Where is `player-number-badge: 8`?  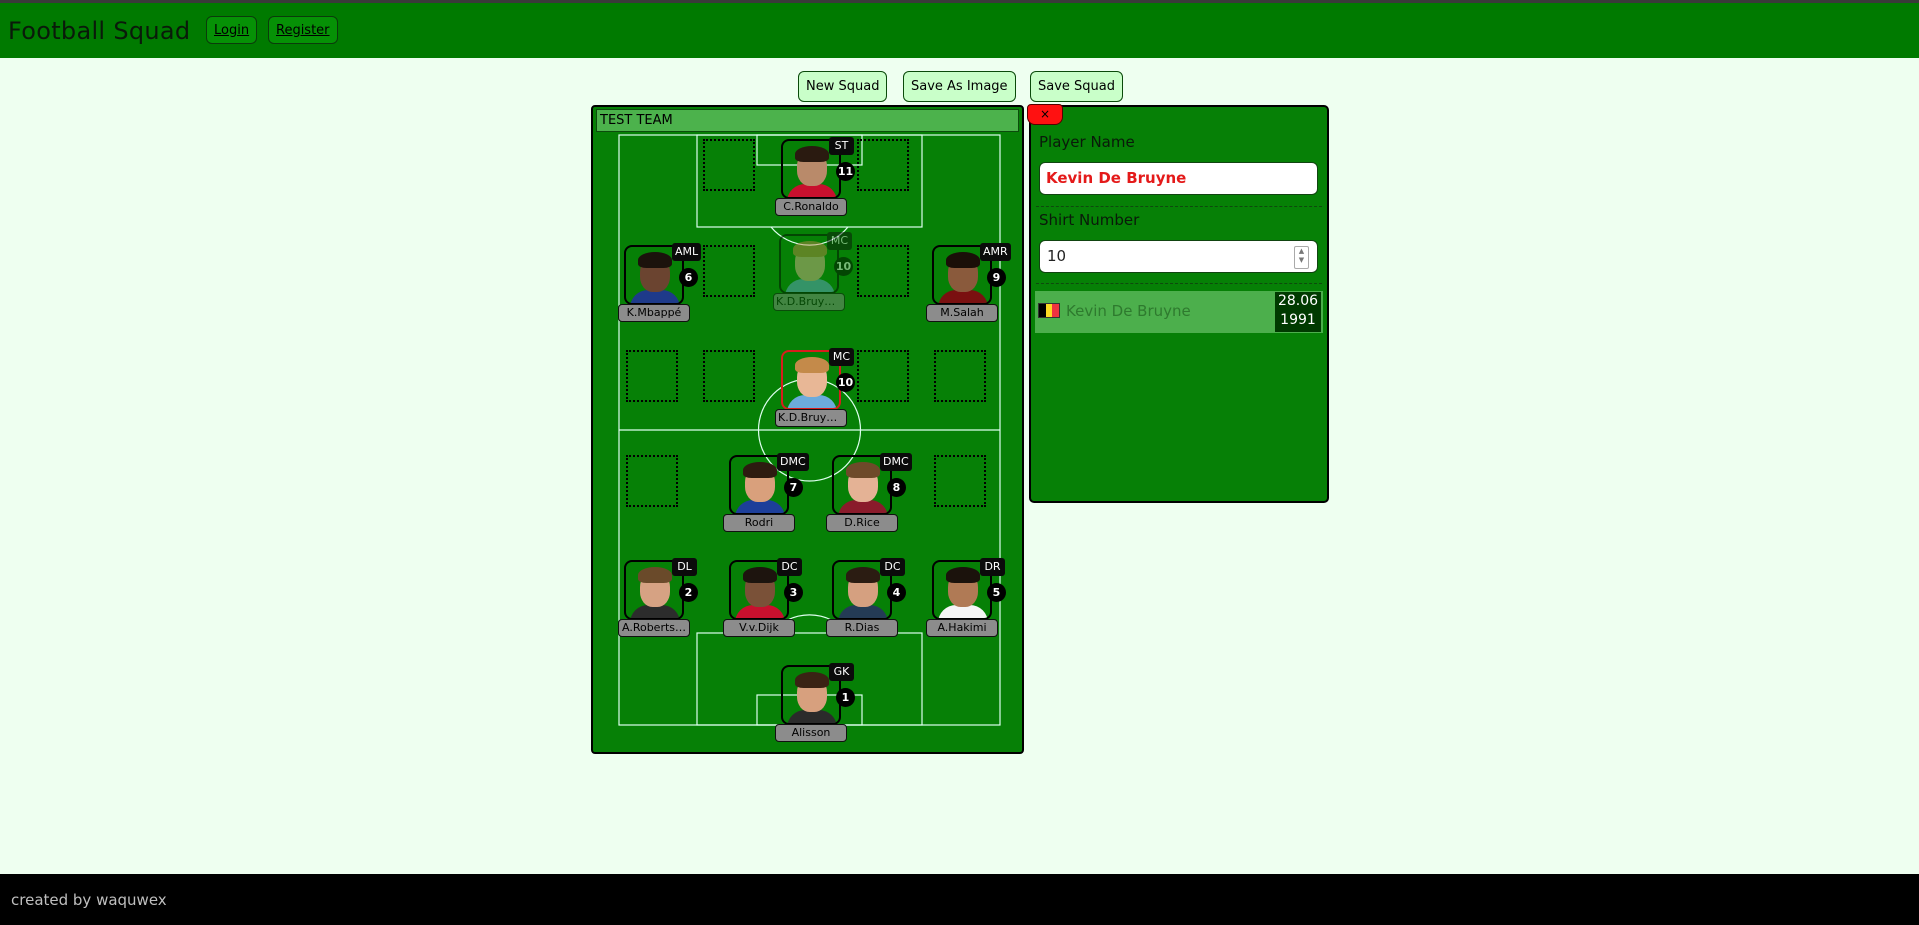
player-number-badge: 8 is located at coordinates (896, 487).